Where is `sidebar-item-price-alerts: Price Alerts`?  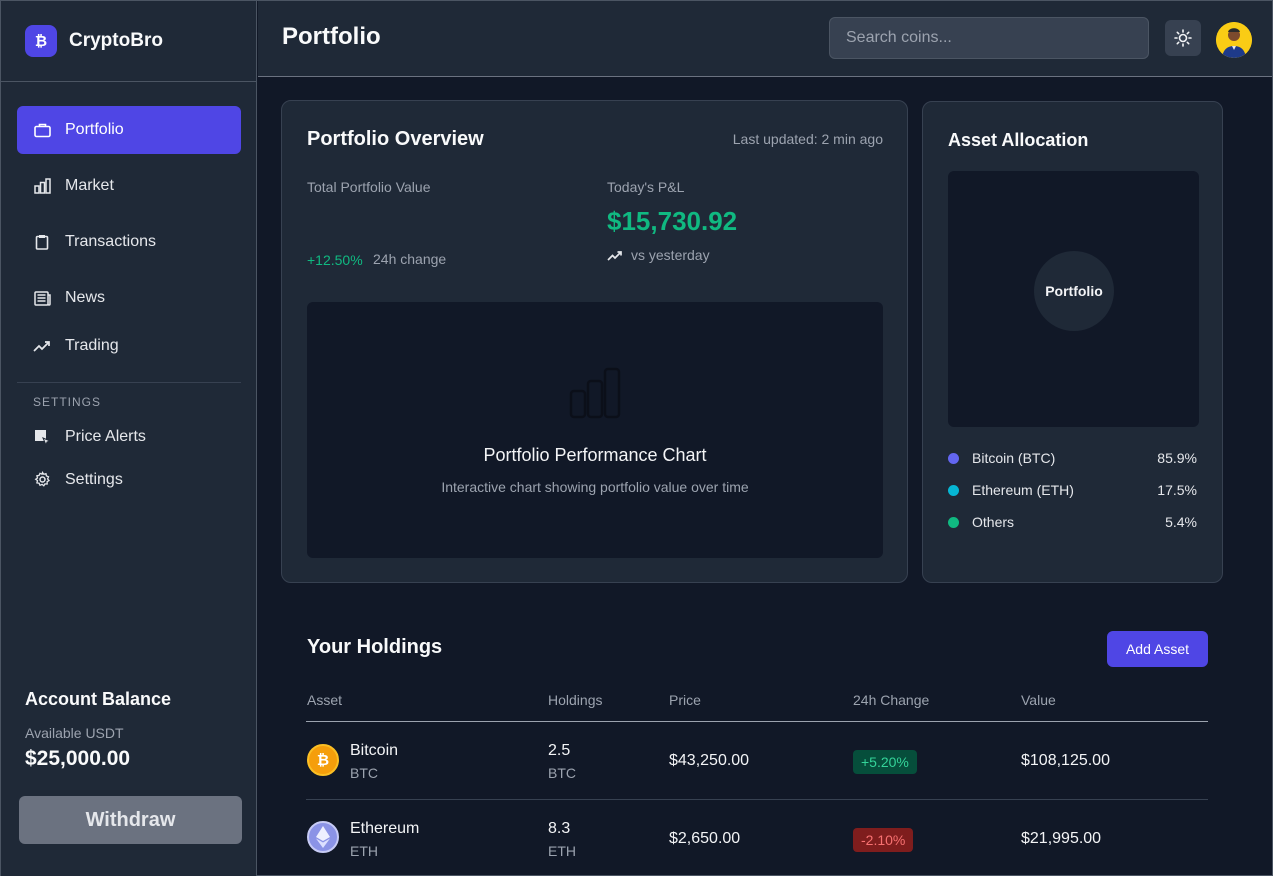
sidebar-item-price-alerts: Price Alerts is located at coordinates (129, 436).